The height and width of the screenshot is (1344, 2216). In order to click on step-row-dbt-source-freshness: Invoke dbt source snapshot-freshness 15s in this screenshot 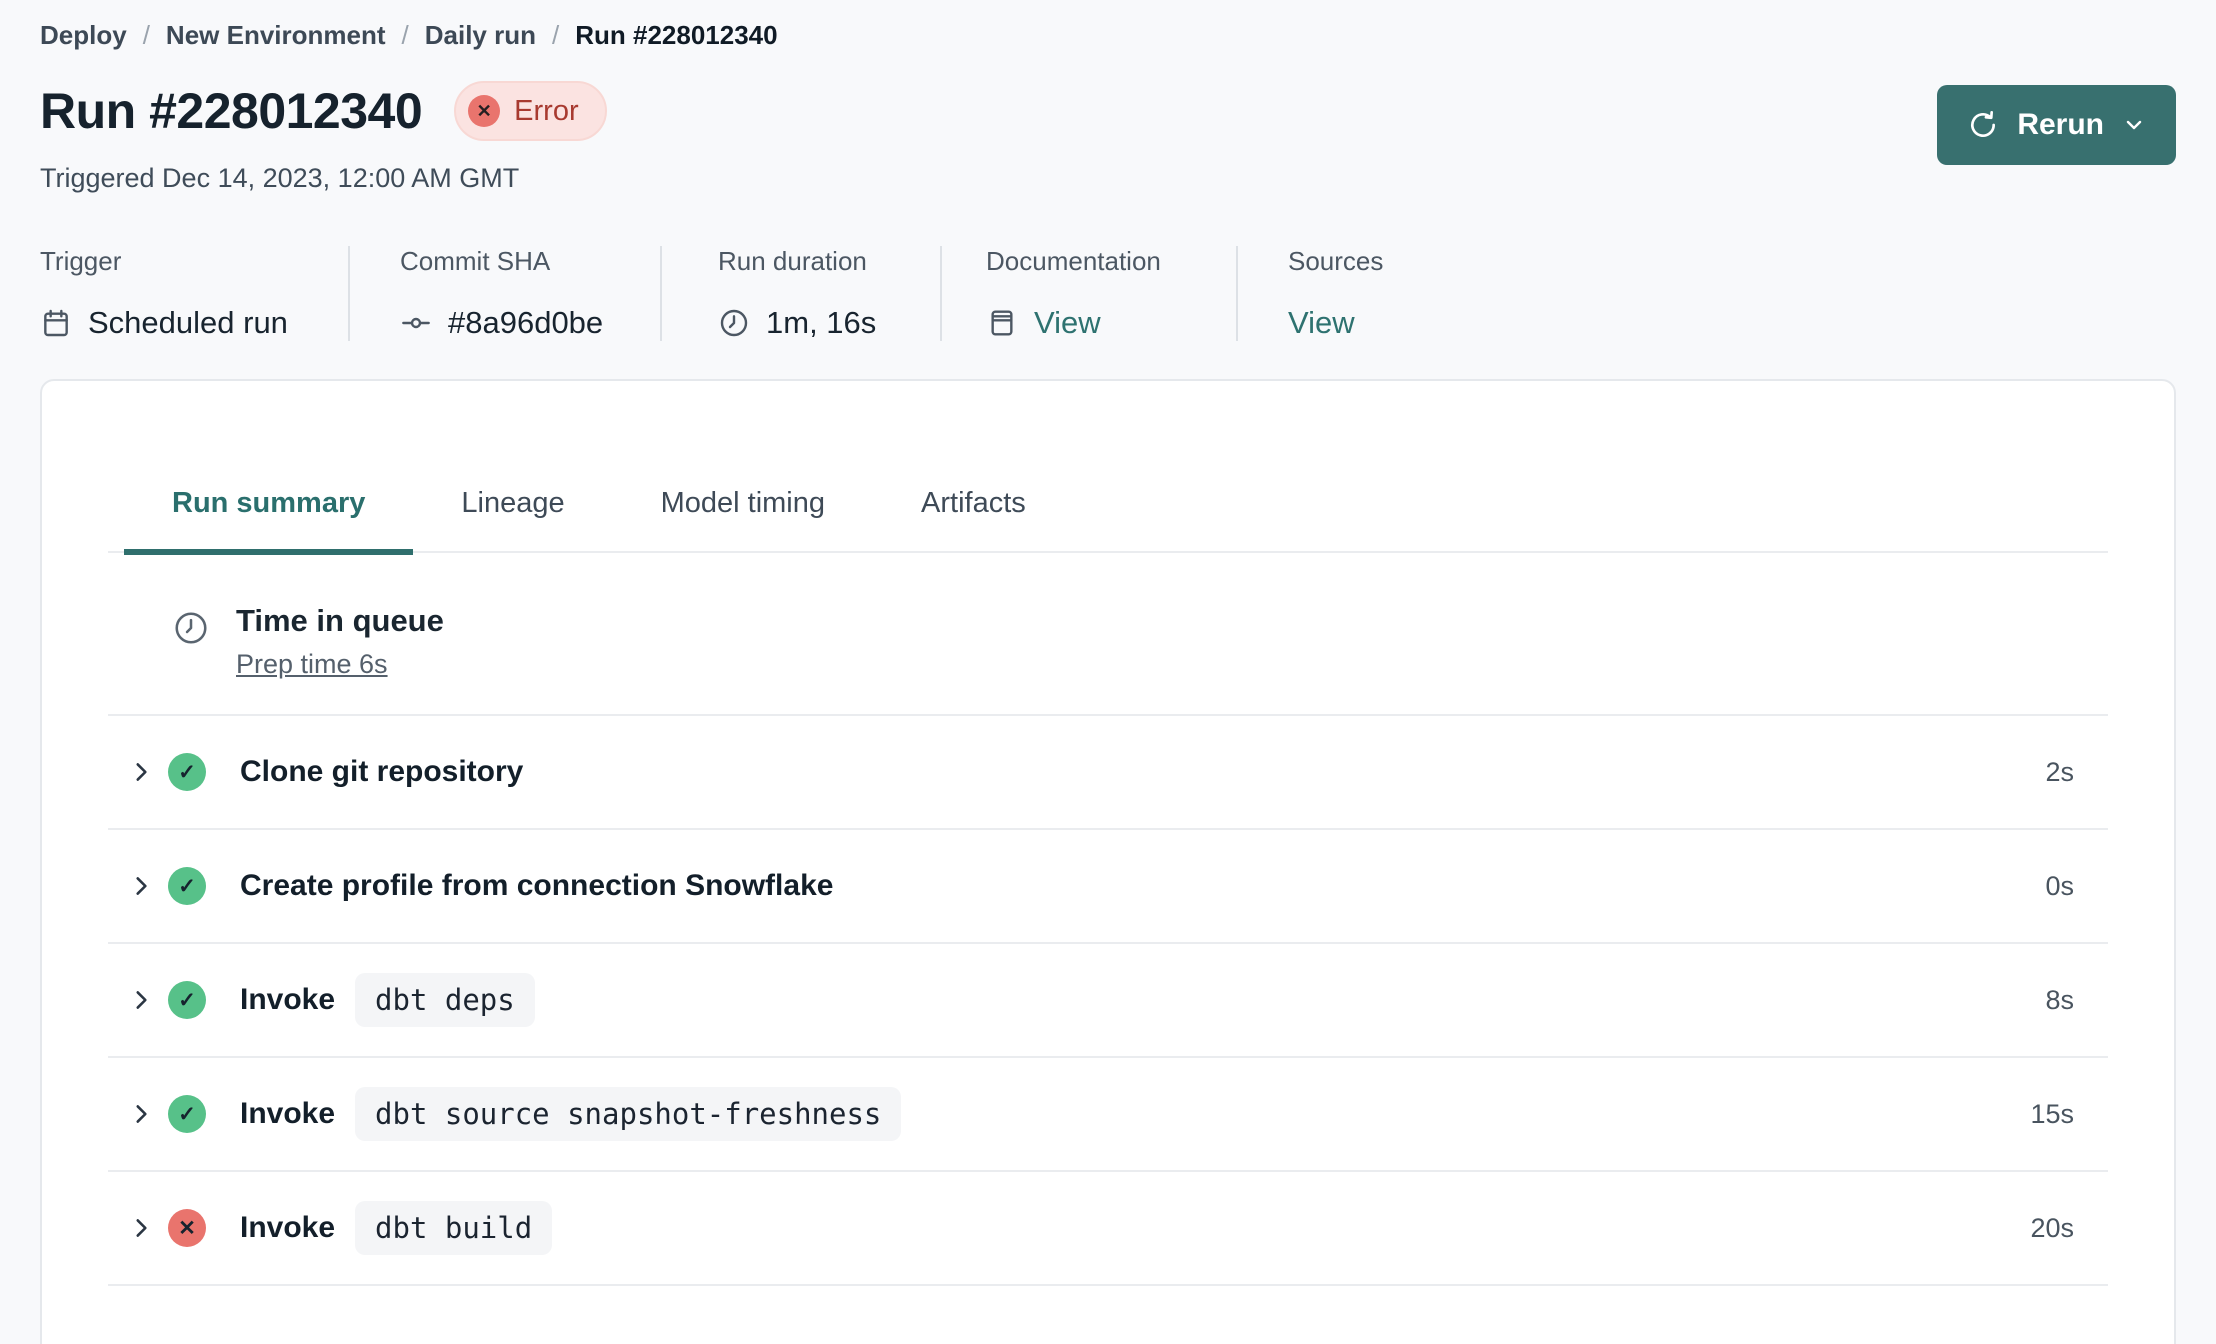, I will do `click(1108, 1115)`.